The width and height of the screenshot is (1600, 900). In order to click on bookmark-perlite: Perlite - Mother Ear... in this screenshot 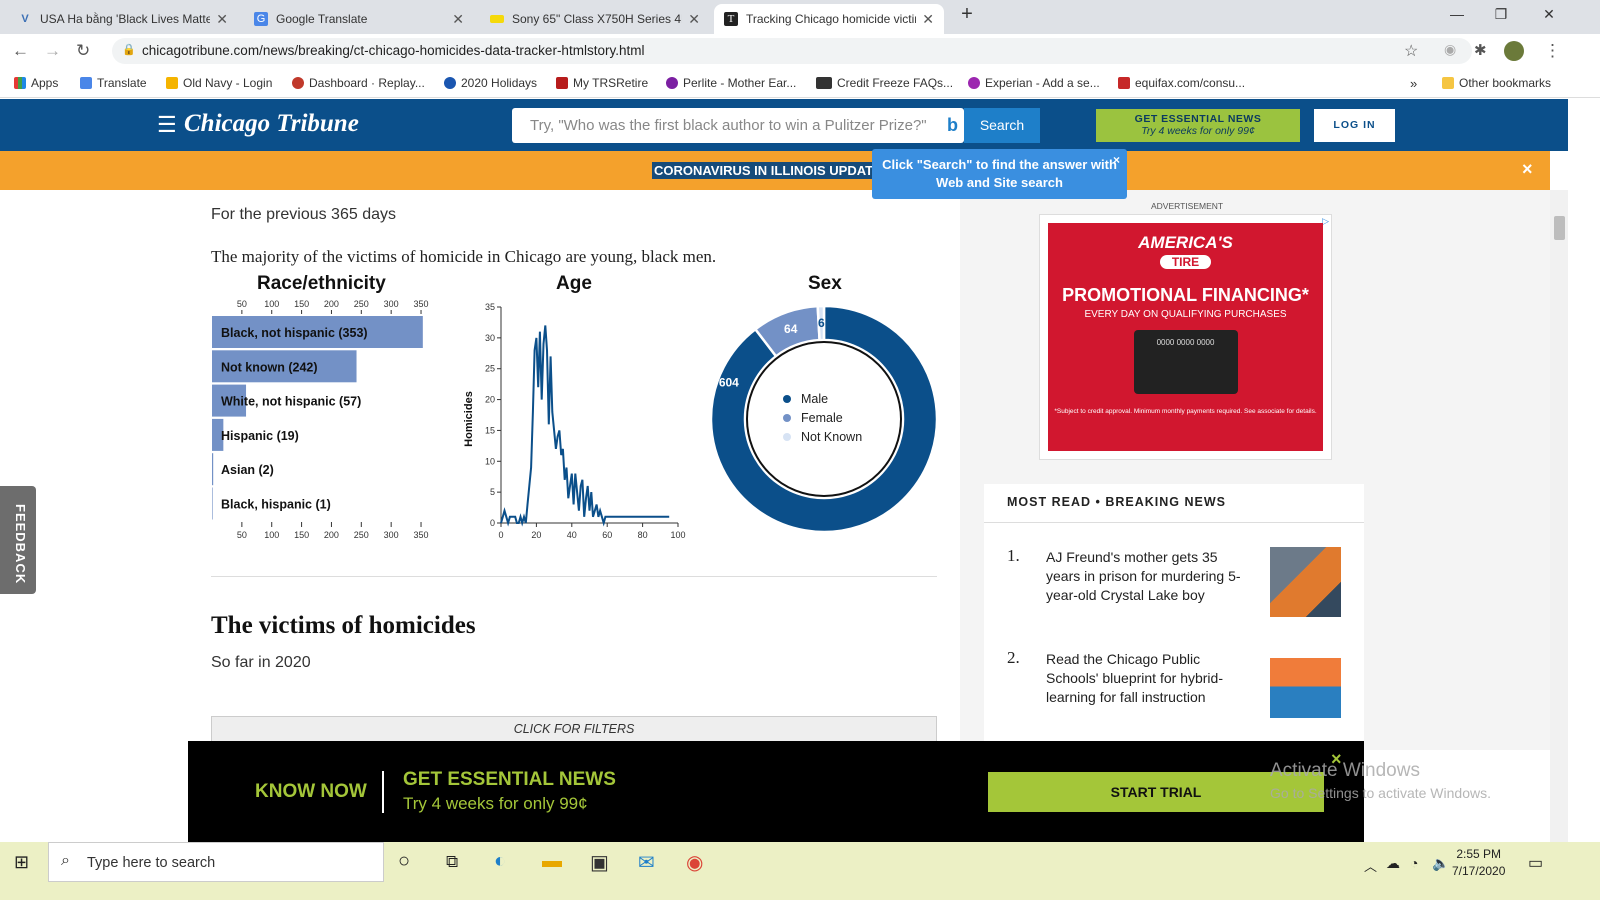, I will do `click(731, 83)`.